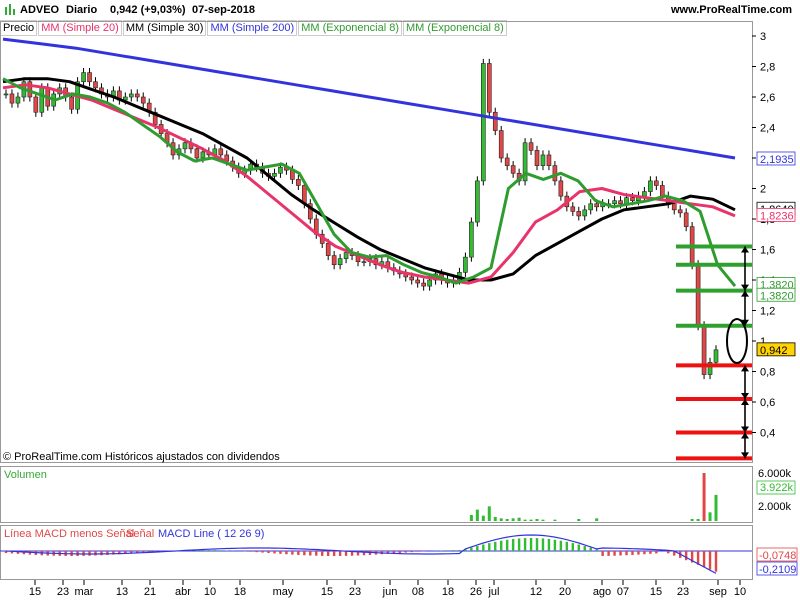 This screenshot has width=800, height=600. I want to click on x-tick-label: 08, so click(418, 592).